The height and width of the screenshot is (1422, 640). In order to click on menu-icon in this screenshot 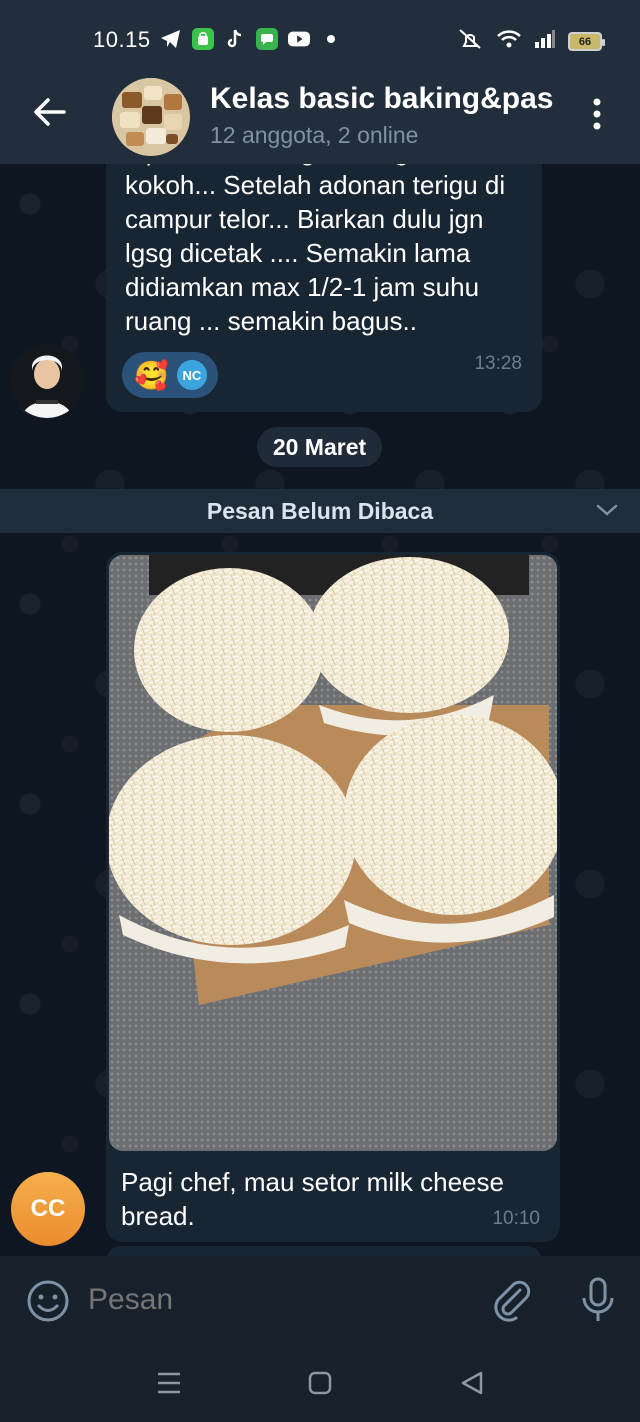, I will do `click(170, 1383)`.